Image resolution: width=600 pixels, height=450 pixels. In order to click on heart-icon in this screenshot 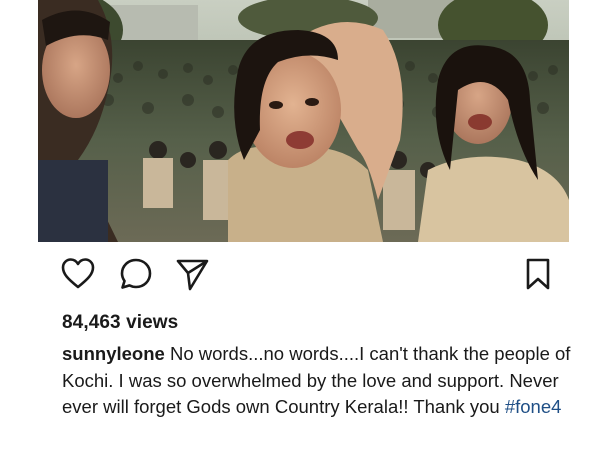, I will do `click(78, 274)`.